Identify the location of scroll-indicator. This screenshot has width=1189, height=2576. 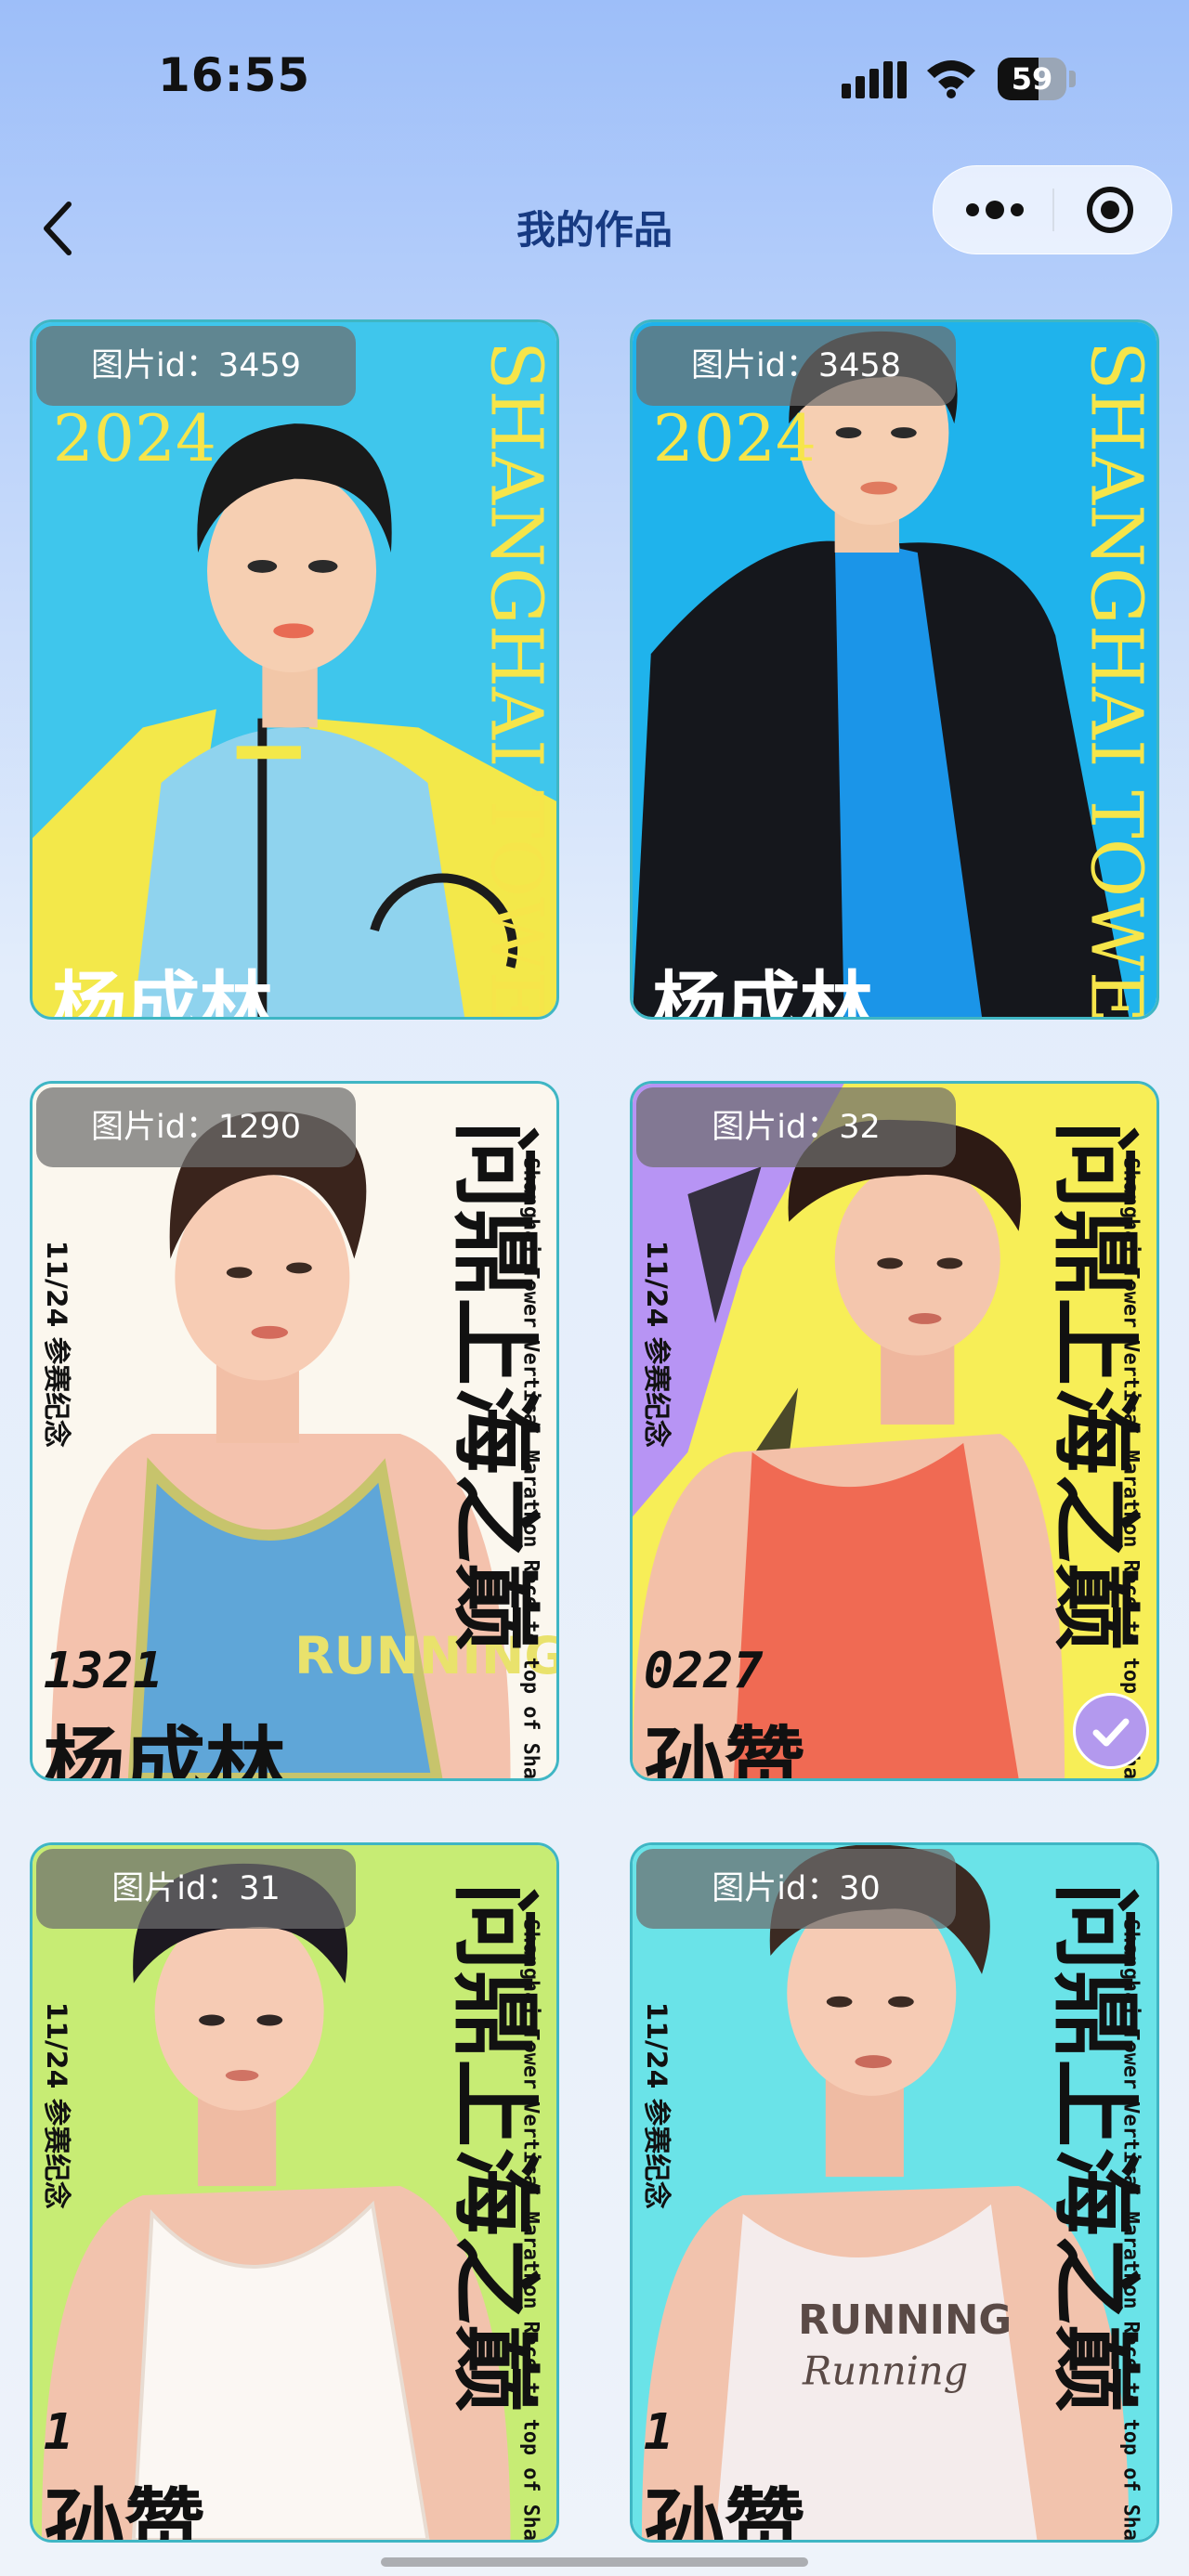
(594, 2562).